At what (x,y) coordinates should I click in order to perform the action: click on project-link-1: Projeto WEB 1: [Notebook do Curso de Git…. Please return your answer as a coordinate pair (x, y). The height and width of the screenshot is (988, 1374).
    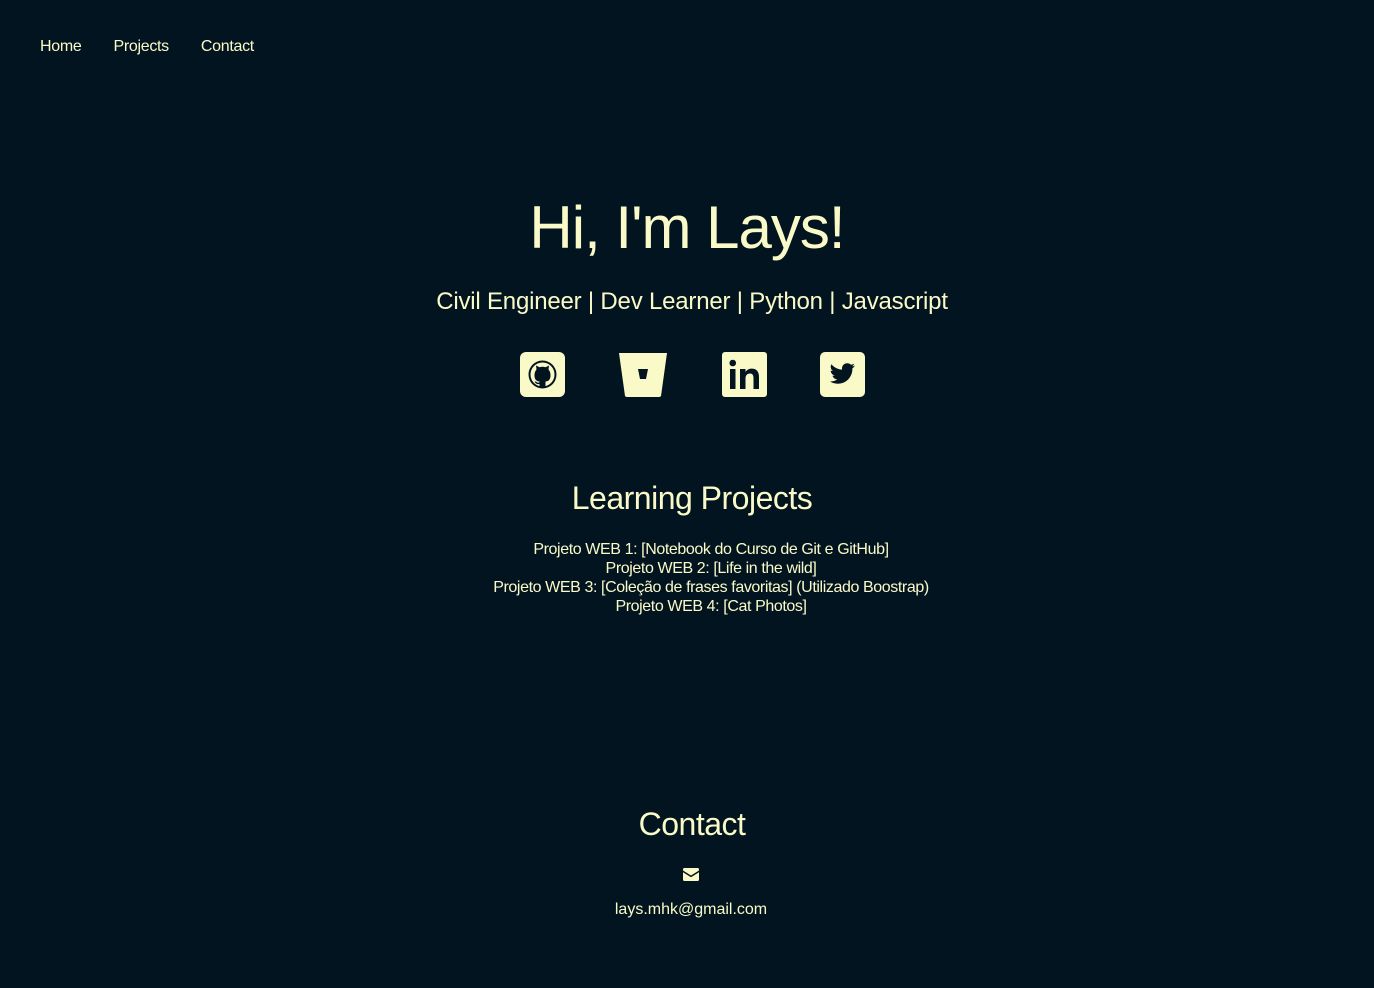
    Looking at the image, I should click on (711, 549).